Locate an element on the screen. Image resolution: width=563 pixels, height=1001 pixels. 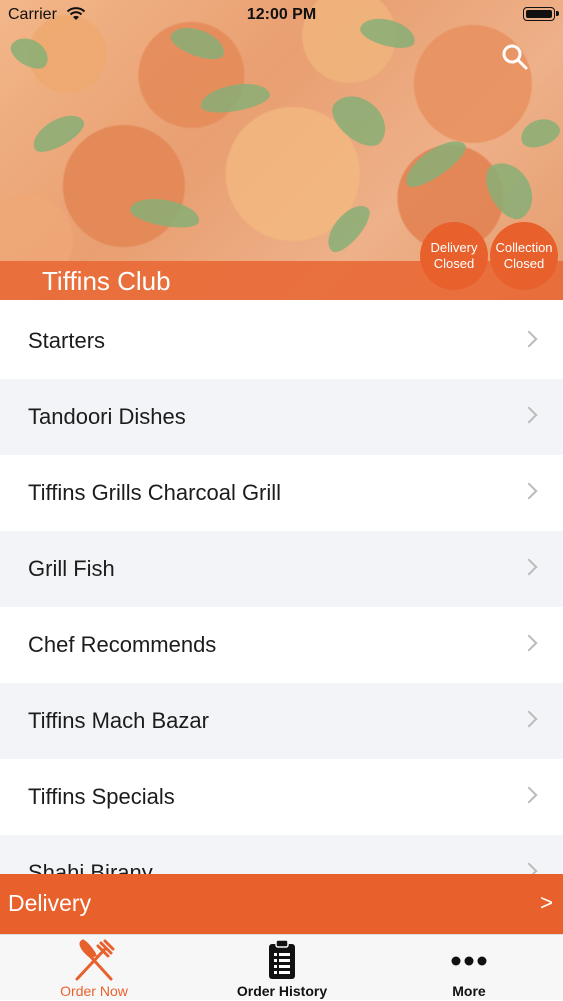
menu-item-label: Grill Fish is located at coordinates (71, 568).